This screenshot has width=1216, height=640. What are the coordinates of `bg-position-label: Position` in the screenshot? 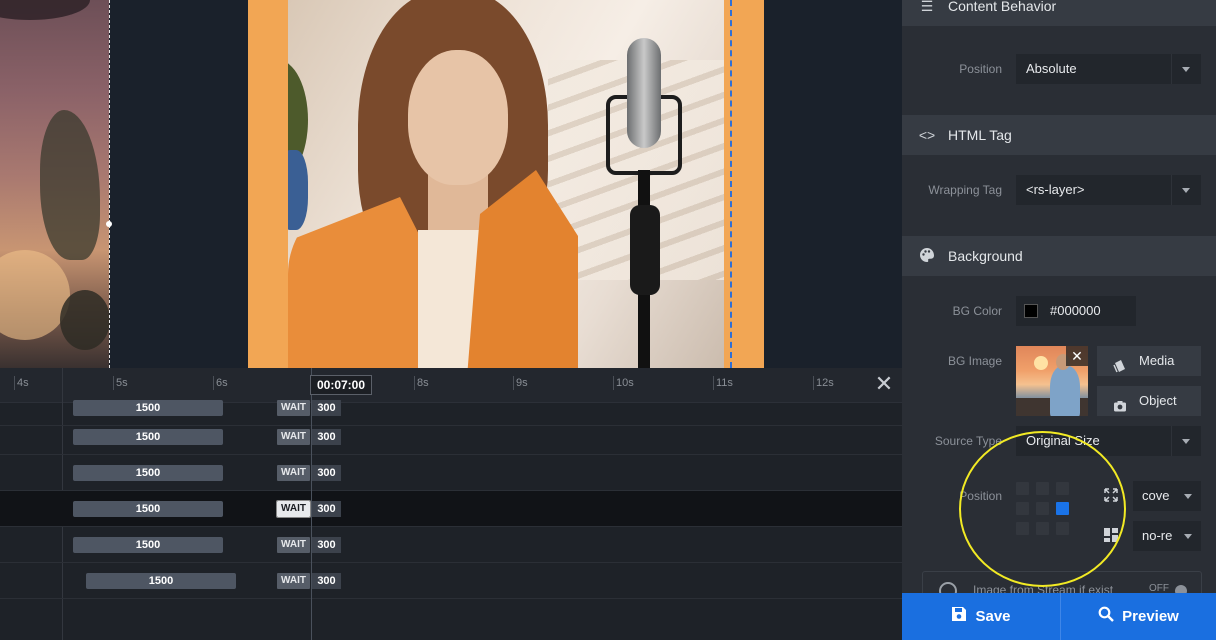 It's located at (980, 496).